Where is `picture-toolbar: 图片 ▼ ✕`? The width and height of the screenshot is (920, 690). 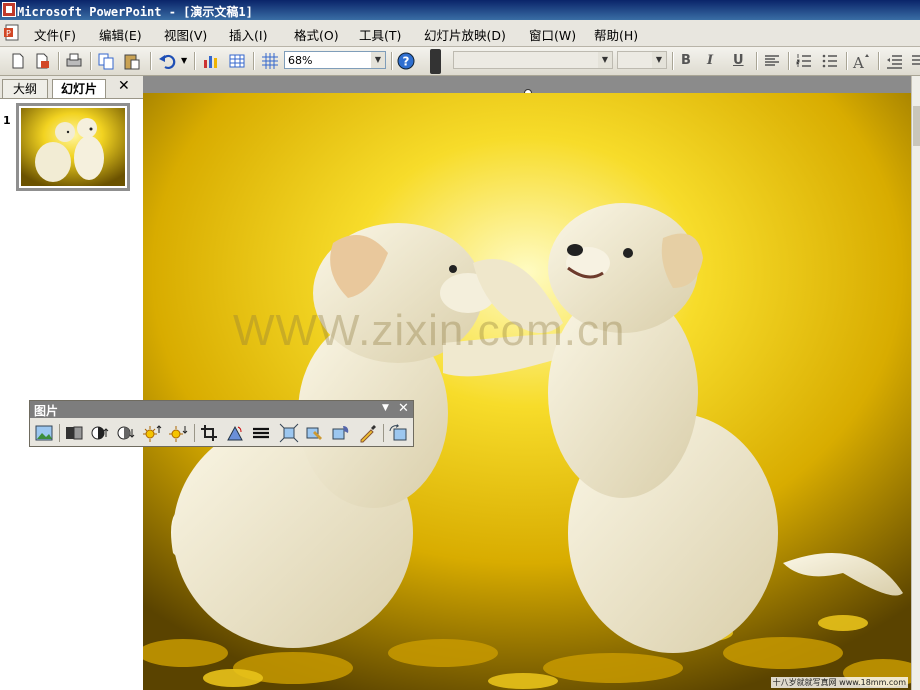
picture-toolbar: 图片 ▼ ✕ is located at coordinates (221, 423).